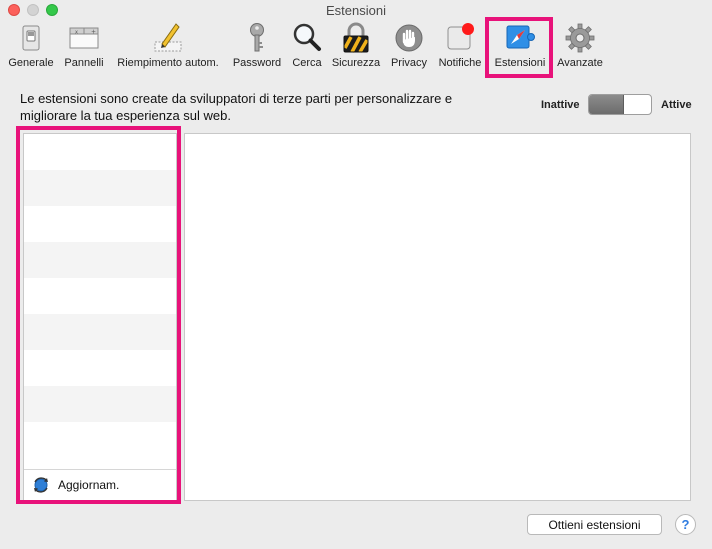 The width and height of the screenshot is (712, 549). I want to click on switch-icon, so click(31, 38).